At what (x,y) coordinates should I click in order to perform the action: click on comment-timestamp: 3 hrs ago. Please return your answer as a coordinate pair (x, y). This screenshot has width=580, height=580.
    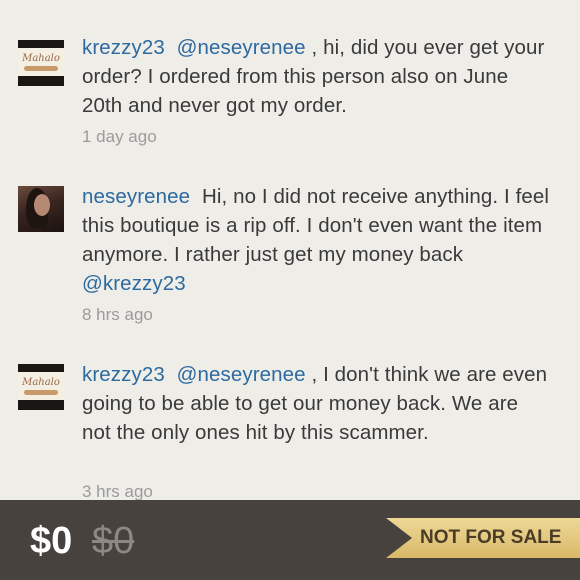
    Looking at the image, I should click on (117, 491).